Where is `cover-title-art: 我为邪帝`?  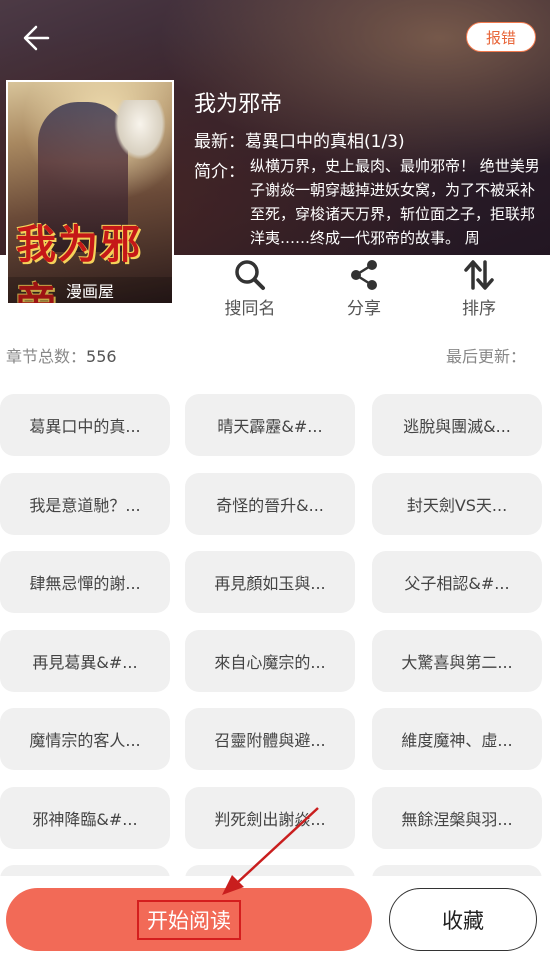
cover-title-art: 我为邪帝 is located at coordinates (79, 263).